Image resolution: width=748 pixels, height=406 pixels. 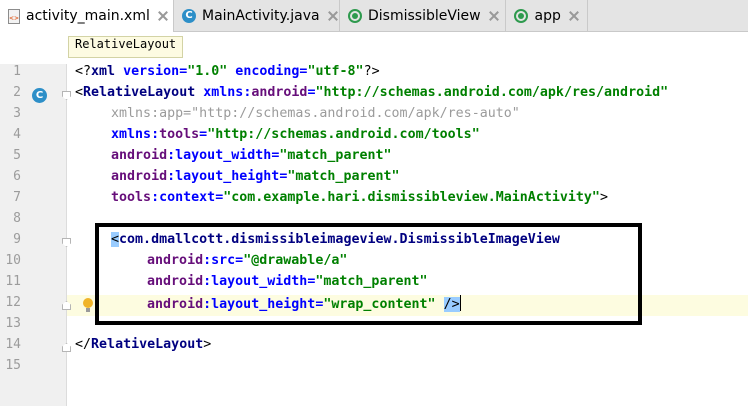 I want to click on line-number: 6, so click(x=17, y=176).